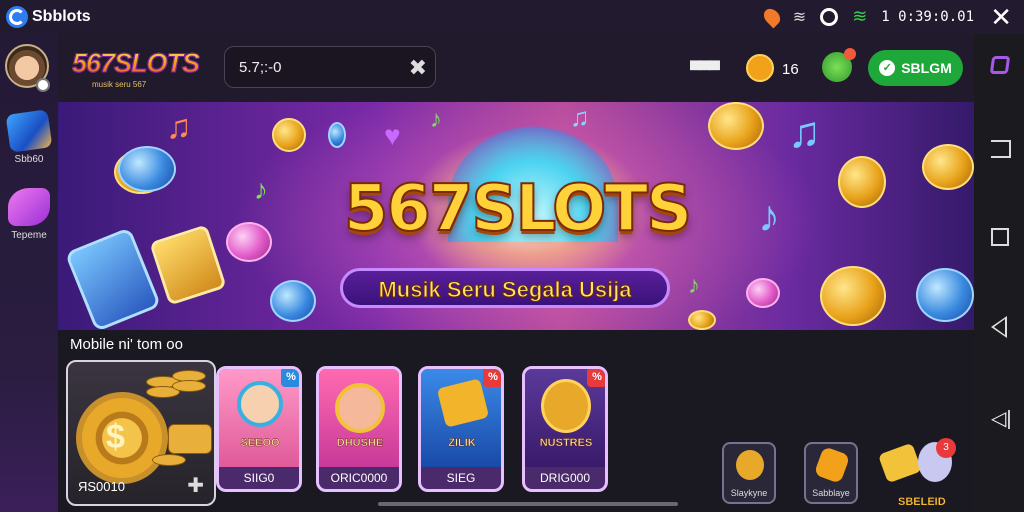  I want to click on add-icon: ✚, so click(195, 485).